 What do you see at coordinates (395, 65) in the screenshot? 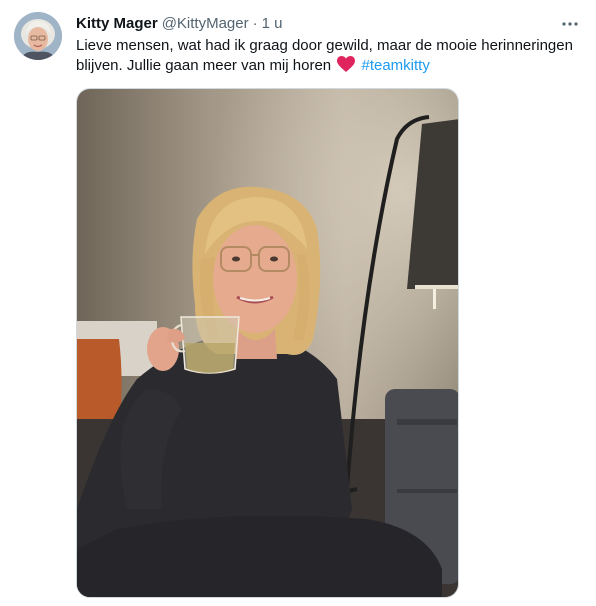
I see `hashtag-link: #teamkitty` at bounding box center [395, 65].